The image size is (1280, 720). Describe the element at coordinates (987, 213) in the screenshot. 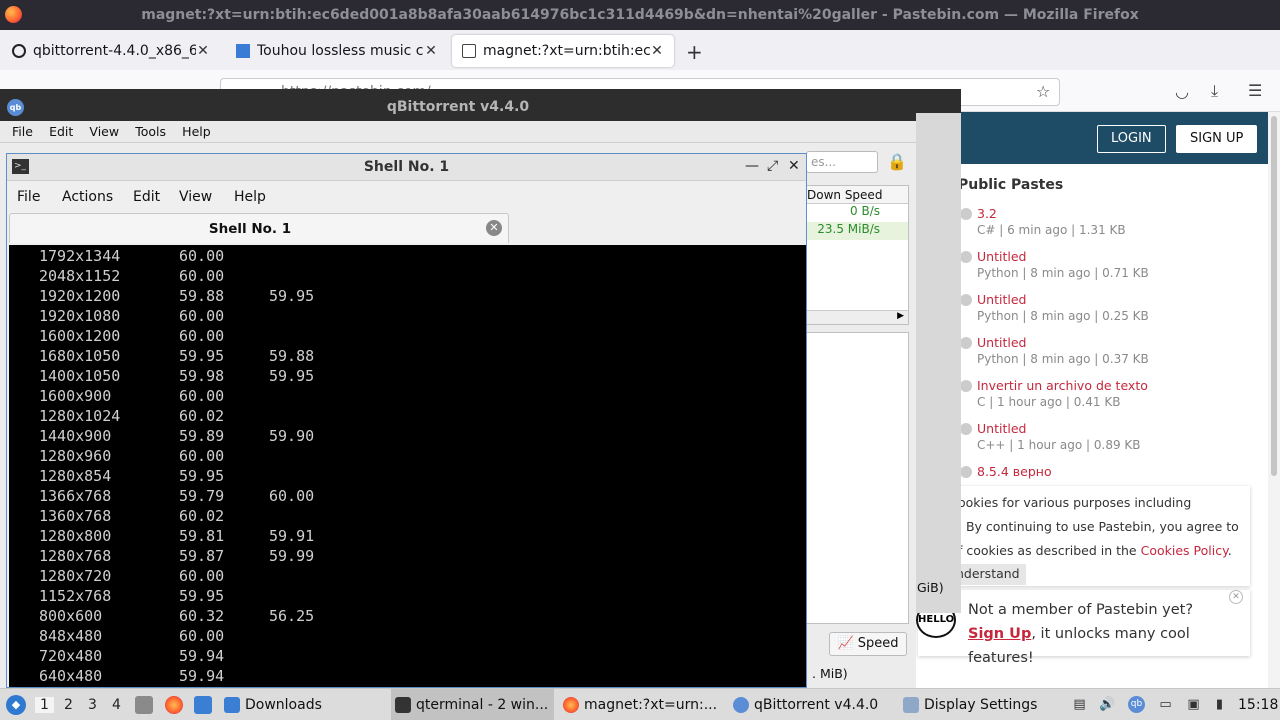

I see `paste-title: 3.2` at that location.